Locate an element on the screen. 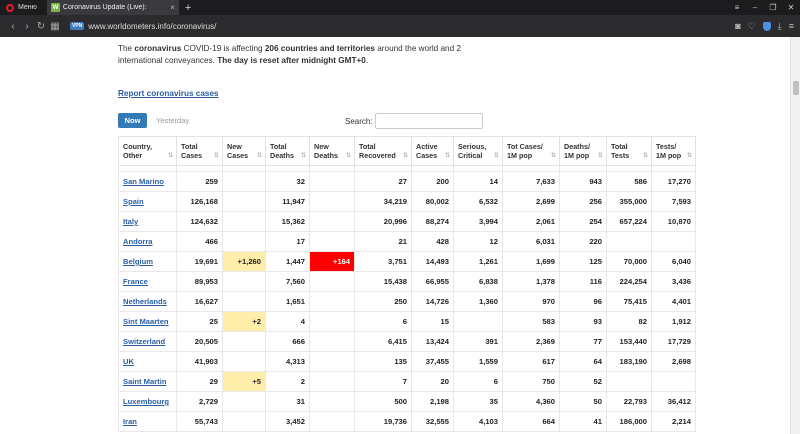 The image size is (800, 434). column-header: Deaths/1M pop ⇅ is located at coordinates (583, 151).